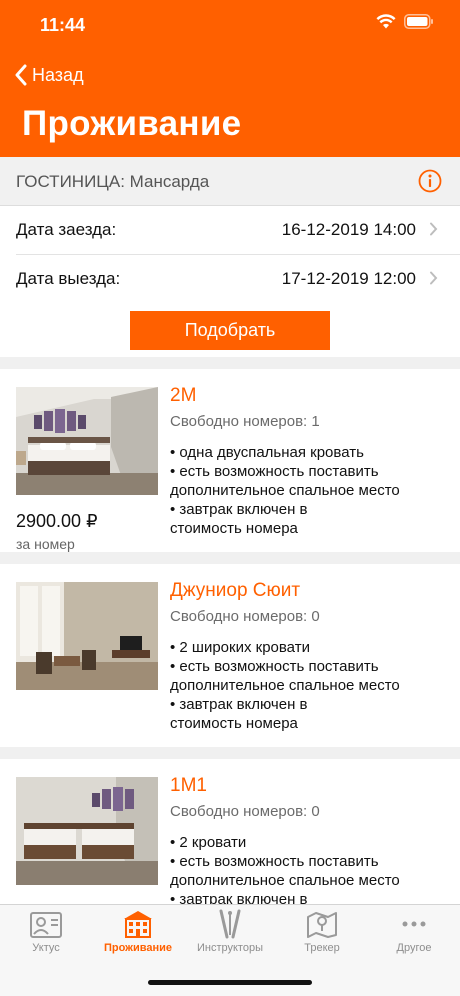  Describe the element at coordinates (66, 229) in the screenshot. I see `checkin-label: Дата заезда:` at that location.